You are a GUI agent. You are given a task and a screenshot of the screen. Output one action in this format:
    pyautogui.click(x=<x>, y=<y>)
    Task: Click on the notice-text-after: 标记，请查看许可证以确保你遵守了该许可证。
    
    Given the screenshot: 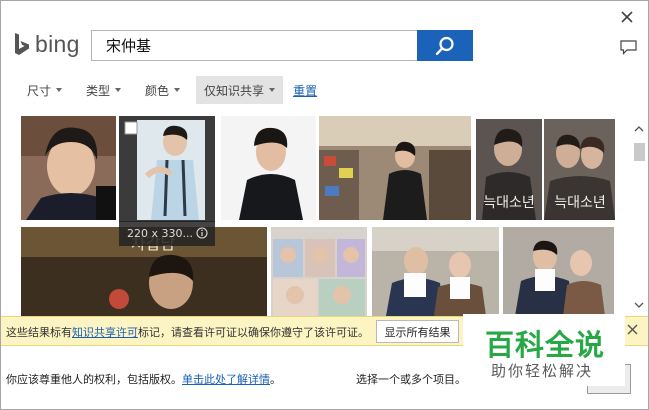 What is the action you would take?
    pyautogui.click(x=253, y=332)
    